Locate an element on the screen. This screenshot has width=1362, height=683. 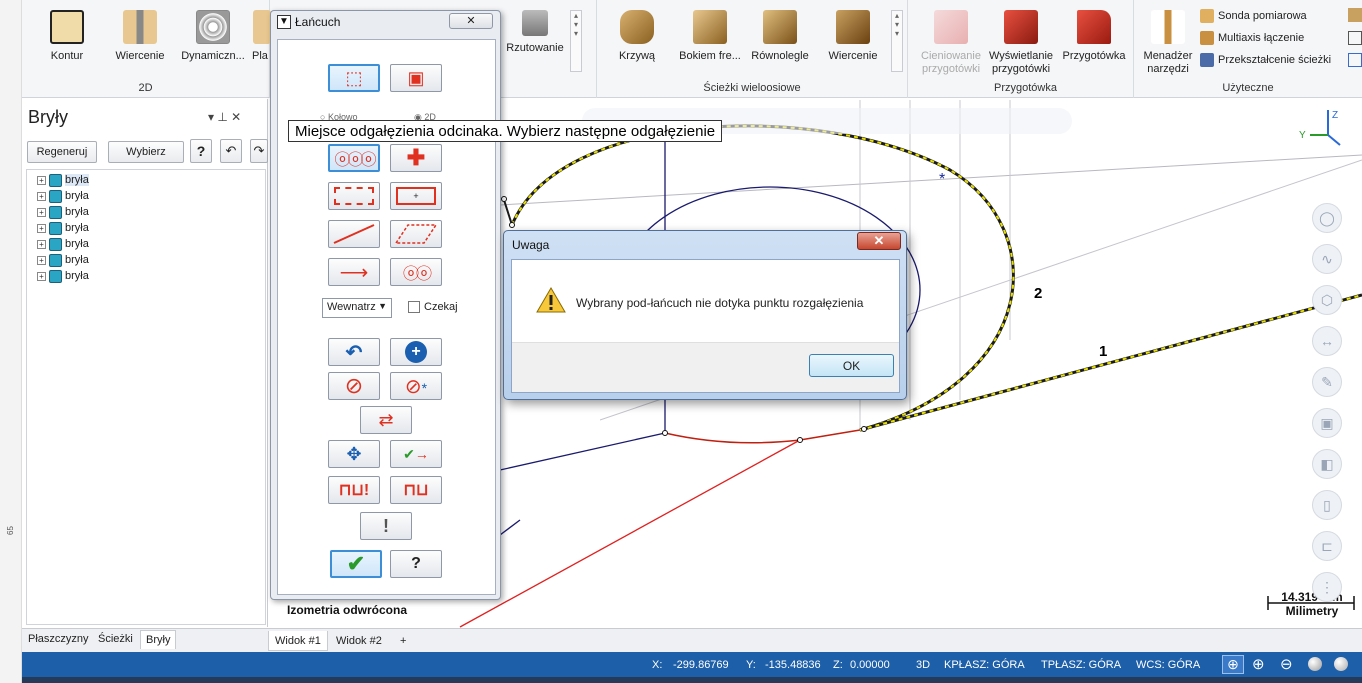
tab-view-1: Widok #1 is located at coordinates (298, 641).